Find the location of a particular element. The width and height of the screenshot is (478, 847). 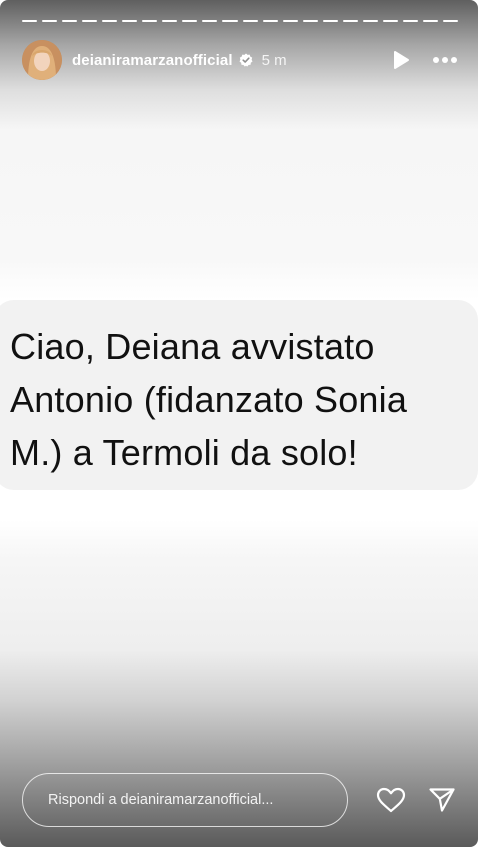

post-time: 5 m is located at coordinates (274, 60).